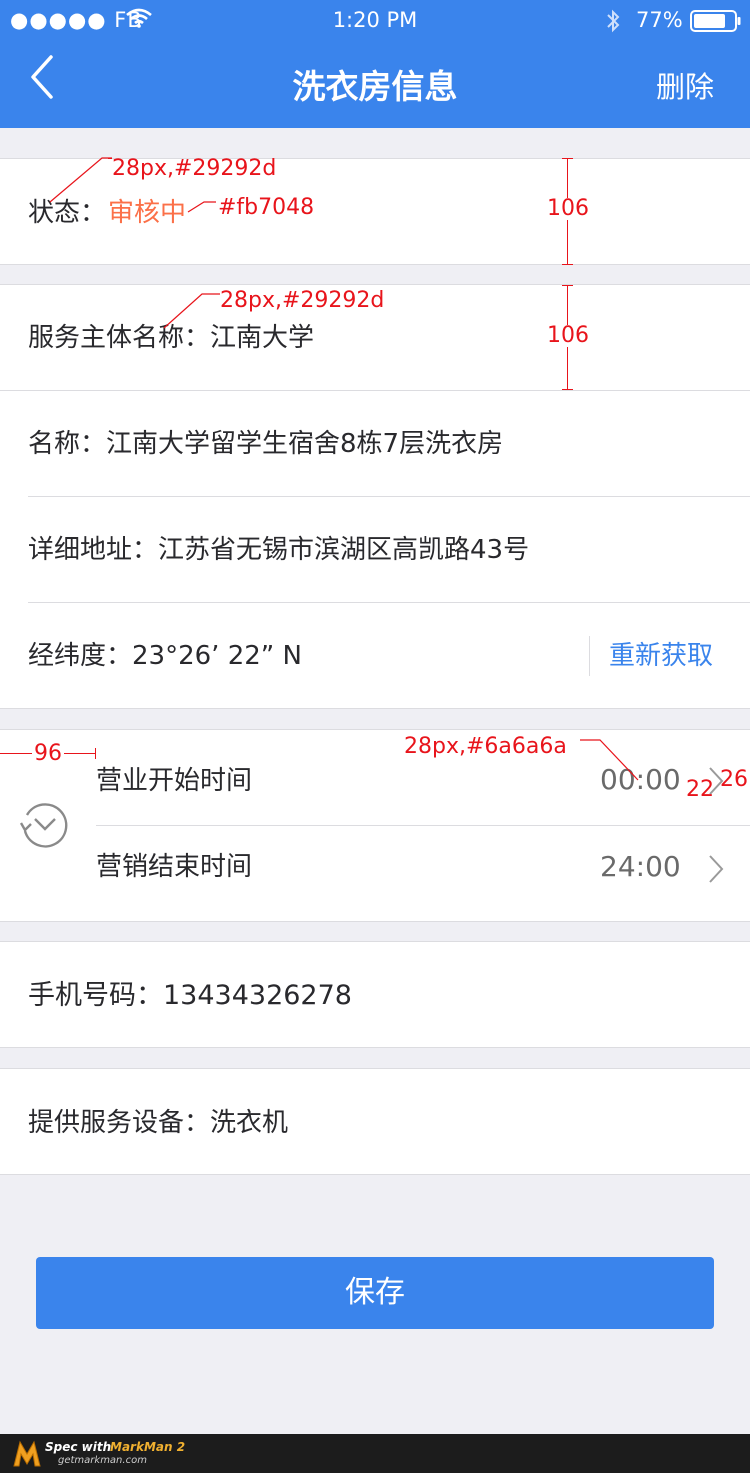 Image resolution: width=750 pixels, height=1473 pixels. I want to click on annotation-text: 22, so click(700, 789).